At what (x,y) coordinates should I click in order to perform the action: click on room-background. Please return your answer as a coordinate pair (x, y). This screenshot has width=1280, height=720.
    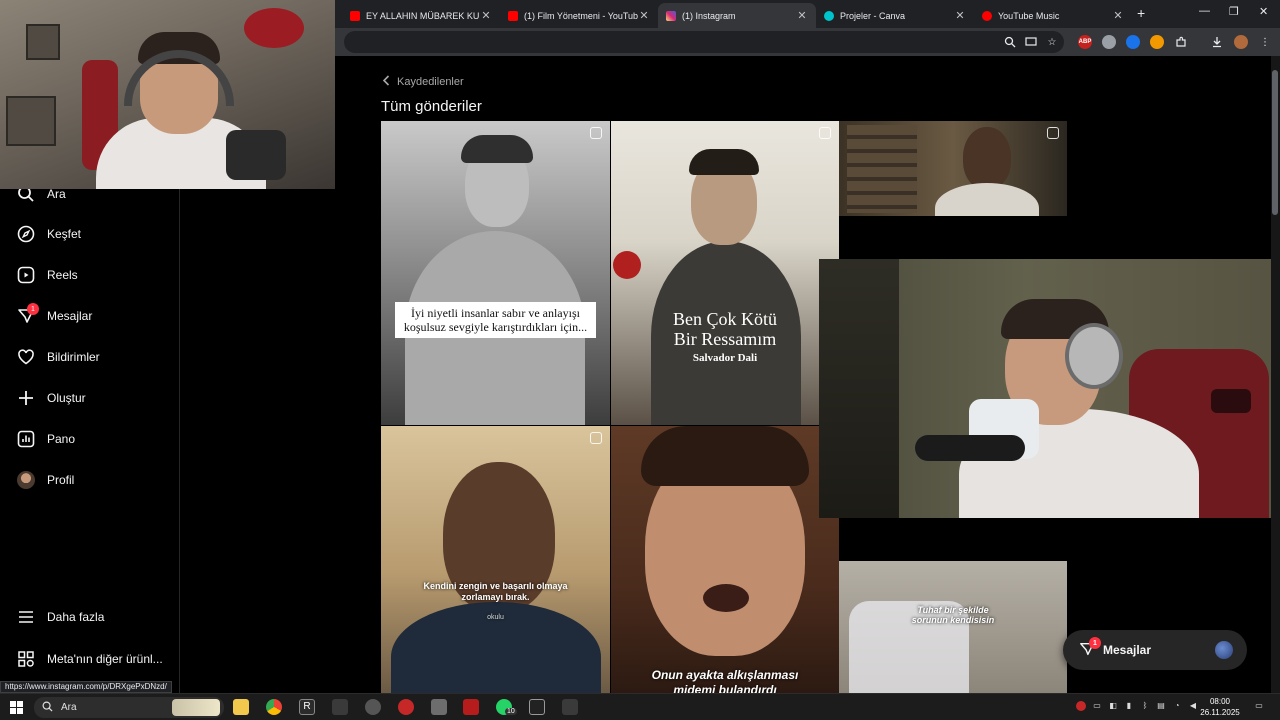
    Looking at the image, I should click on (859, 388).